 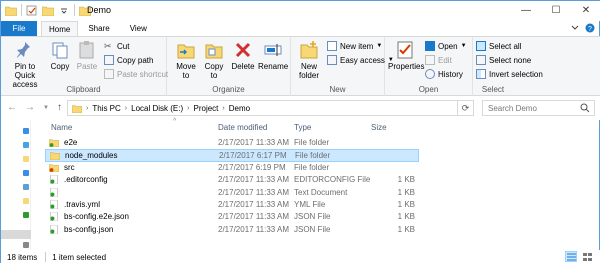 What do you see at coordinates (446, 46) in the screenshot?
I see `open-button: Open ▼` at bounding box center [446, 46].